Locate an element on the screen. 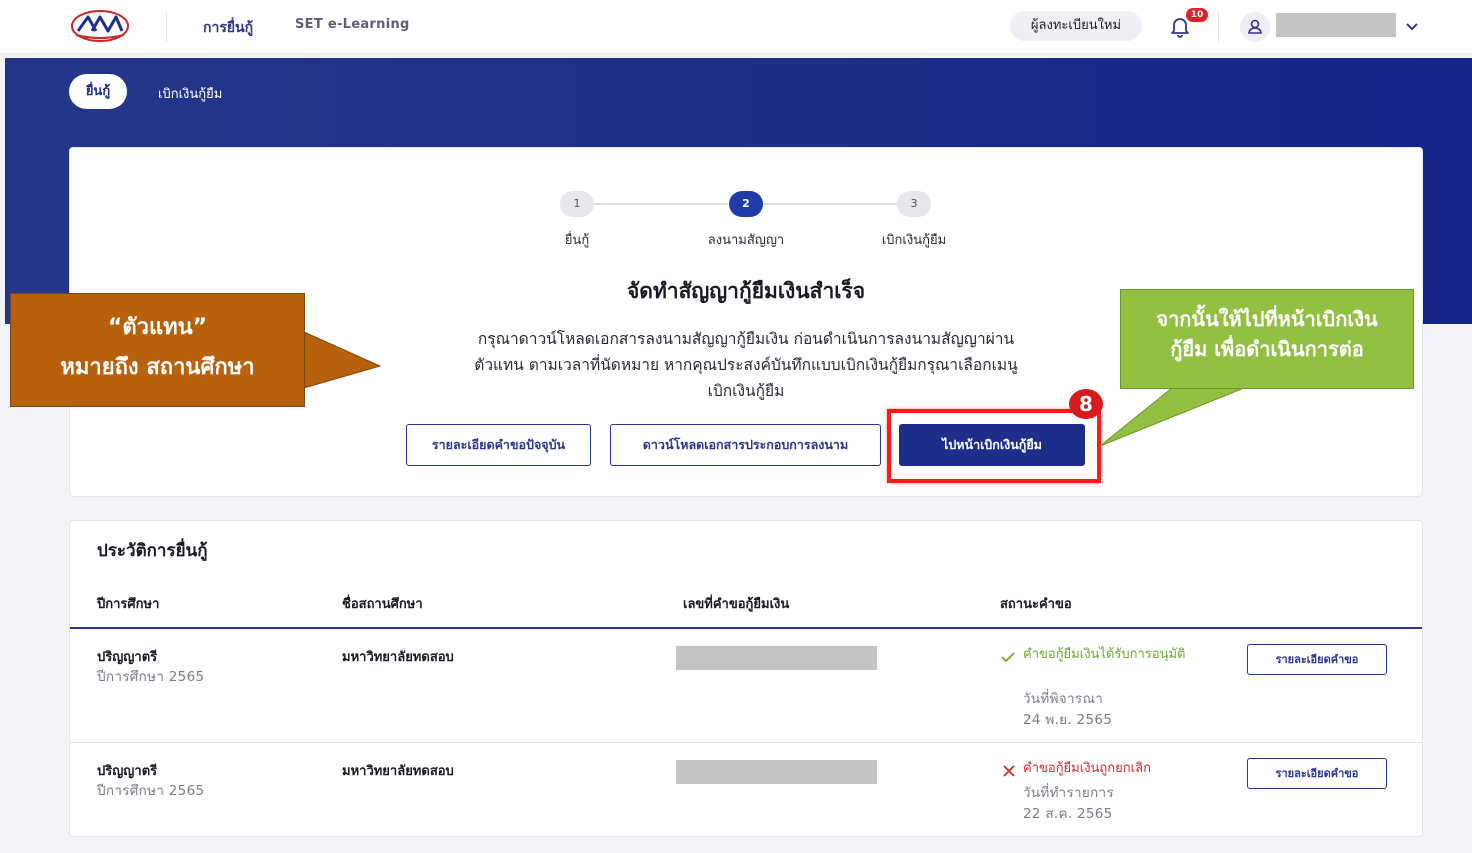 Image resolution: width=1472 pixels, height=853 pixels. check-icon is located at coordinates (1008, 657).